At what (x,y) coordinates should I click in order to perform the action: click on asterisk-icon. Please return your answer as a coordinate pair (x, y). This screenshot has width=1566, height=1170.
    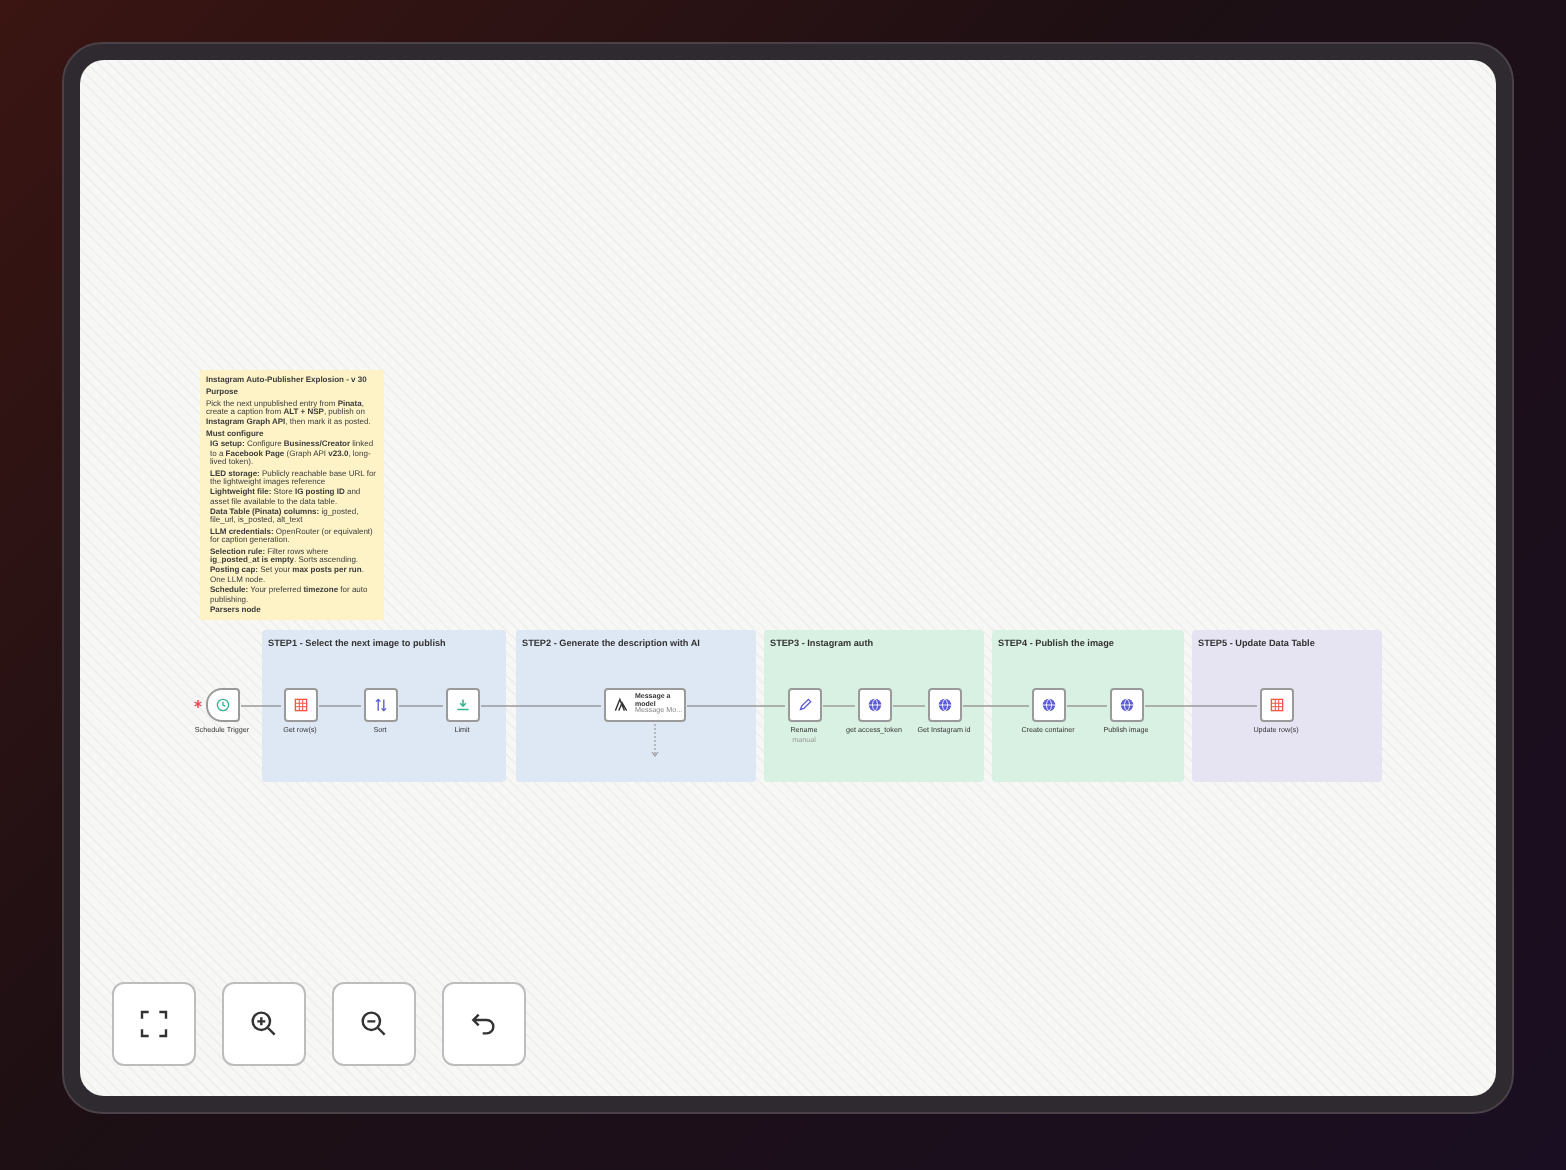
    Looking at the image, I should click on (198, 704).